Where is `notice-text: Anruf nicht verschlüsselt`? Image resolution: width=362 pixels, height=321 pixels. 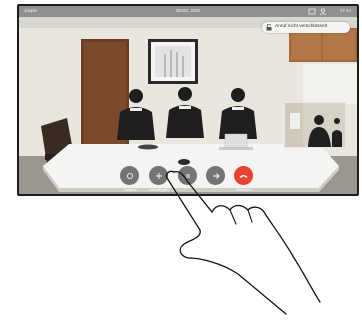 notice-text: Anruf nicht verschlüsselt is located at coordinates (301, 26).